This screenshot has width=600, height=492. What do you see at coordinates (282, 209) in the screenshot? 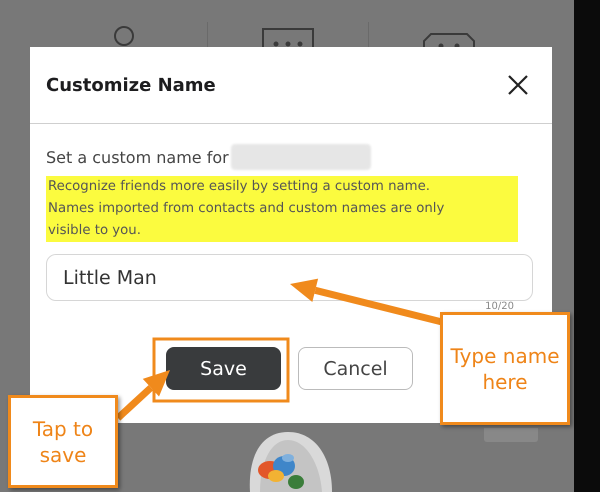
I see `highlighted-note: Recognize friends more easily by setting a custom name. Names imported from contacts and custom names are only visible to you.` at bounding box center [282, 209].